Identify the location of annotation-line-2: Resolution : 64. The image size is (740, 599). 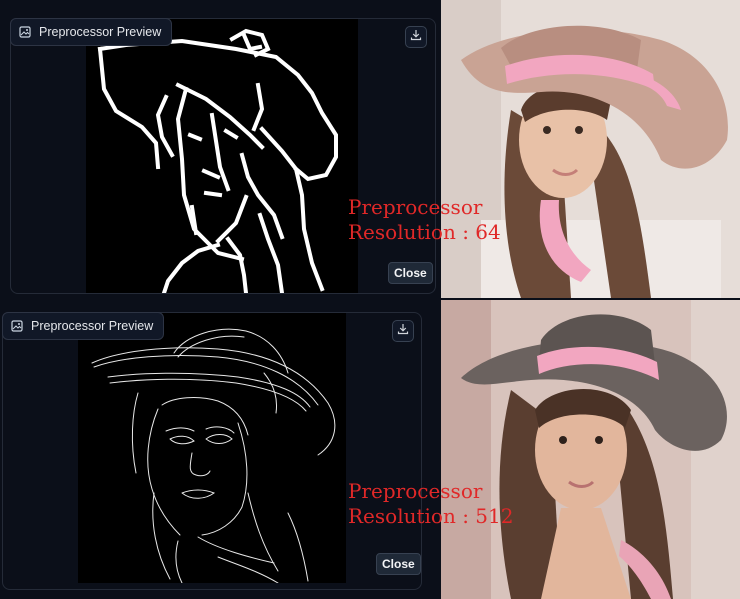
(424, 232).